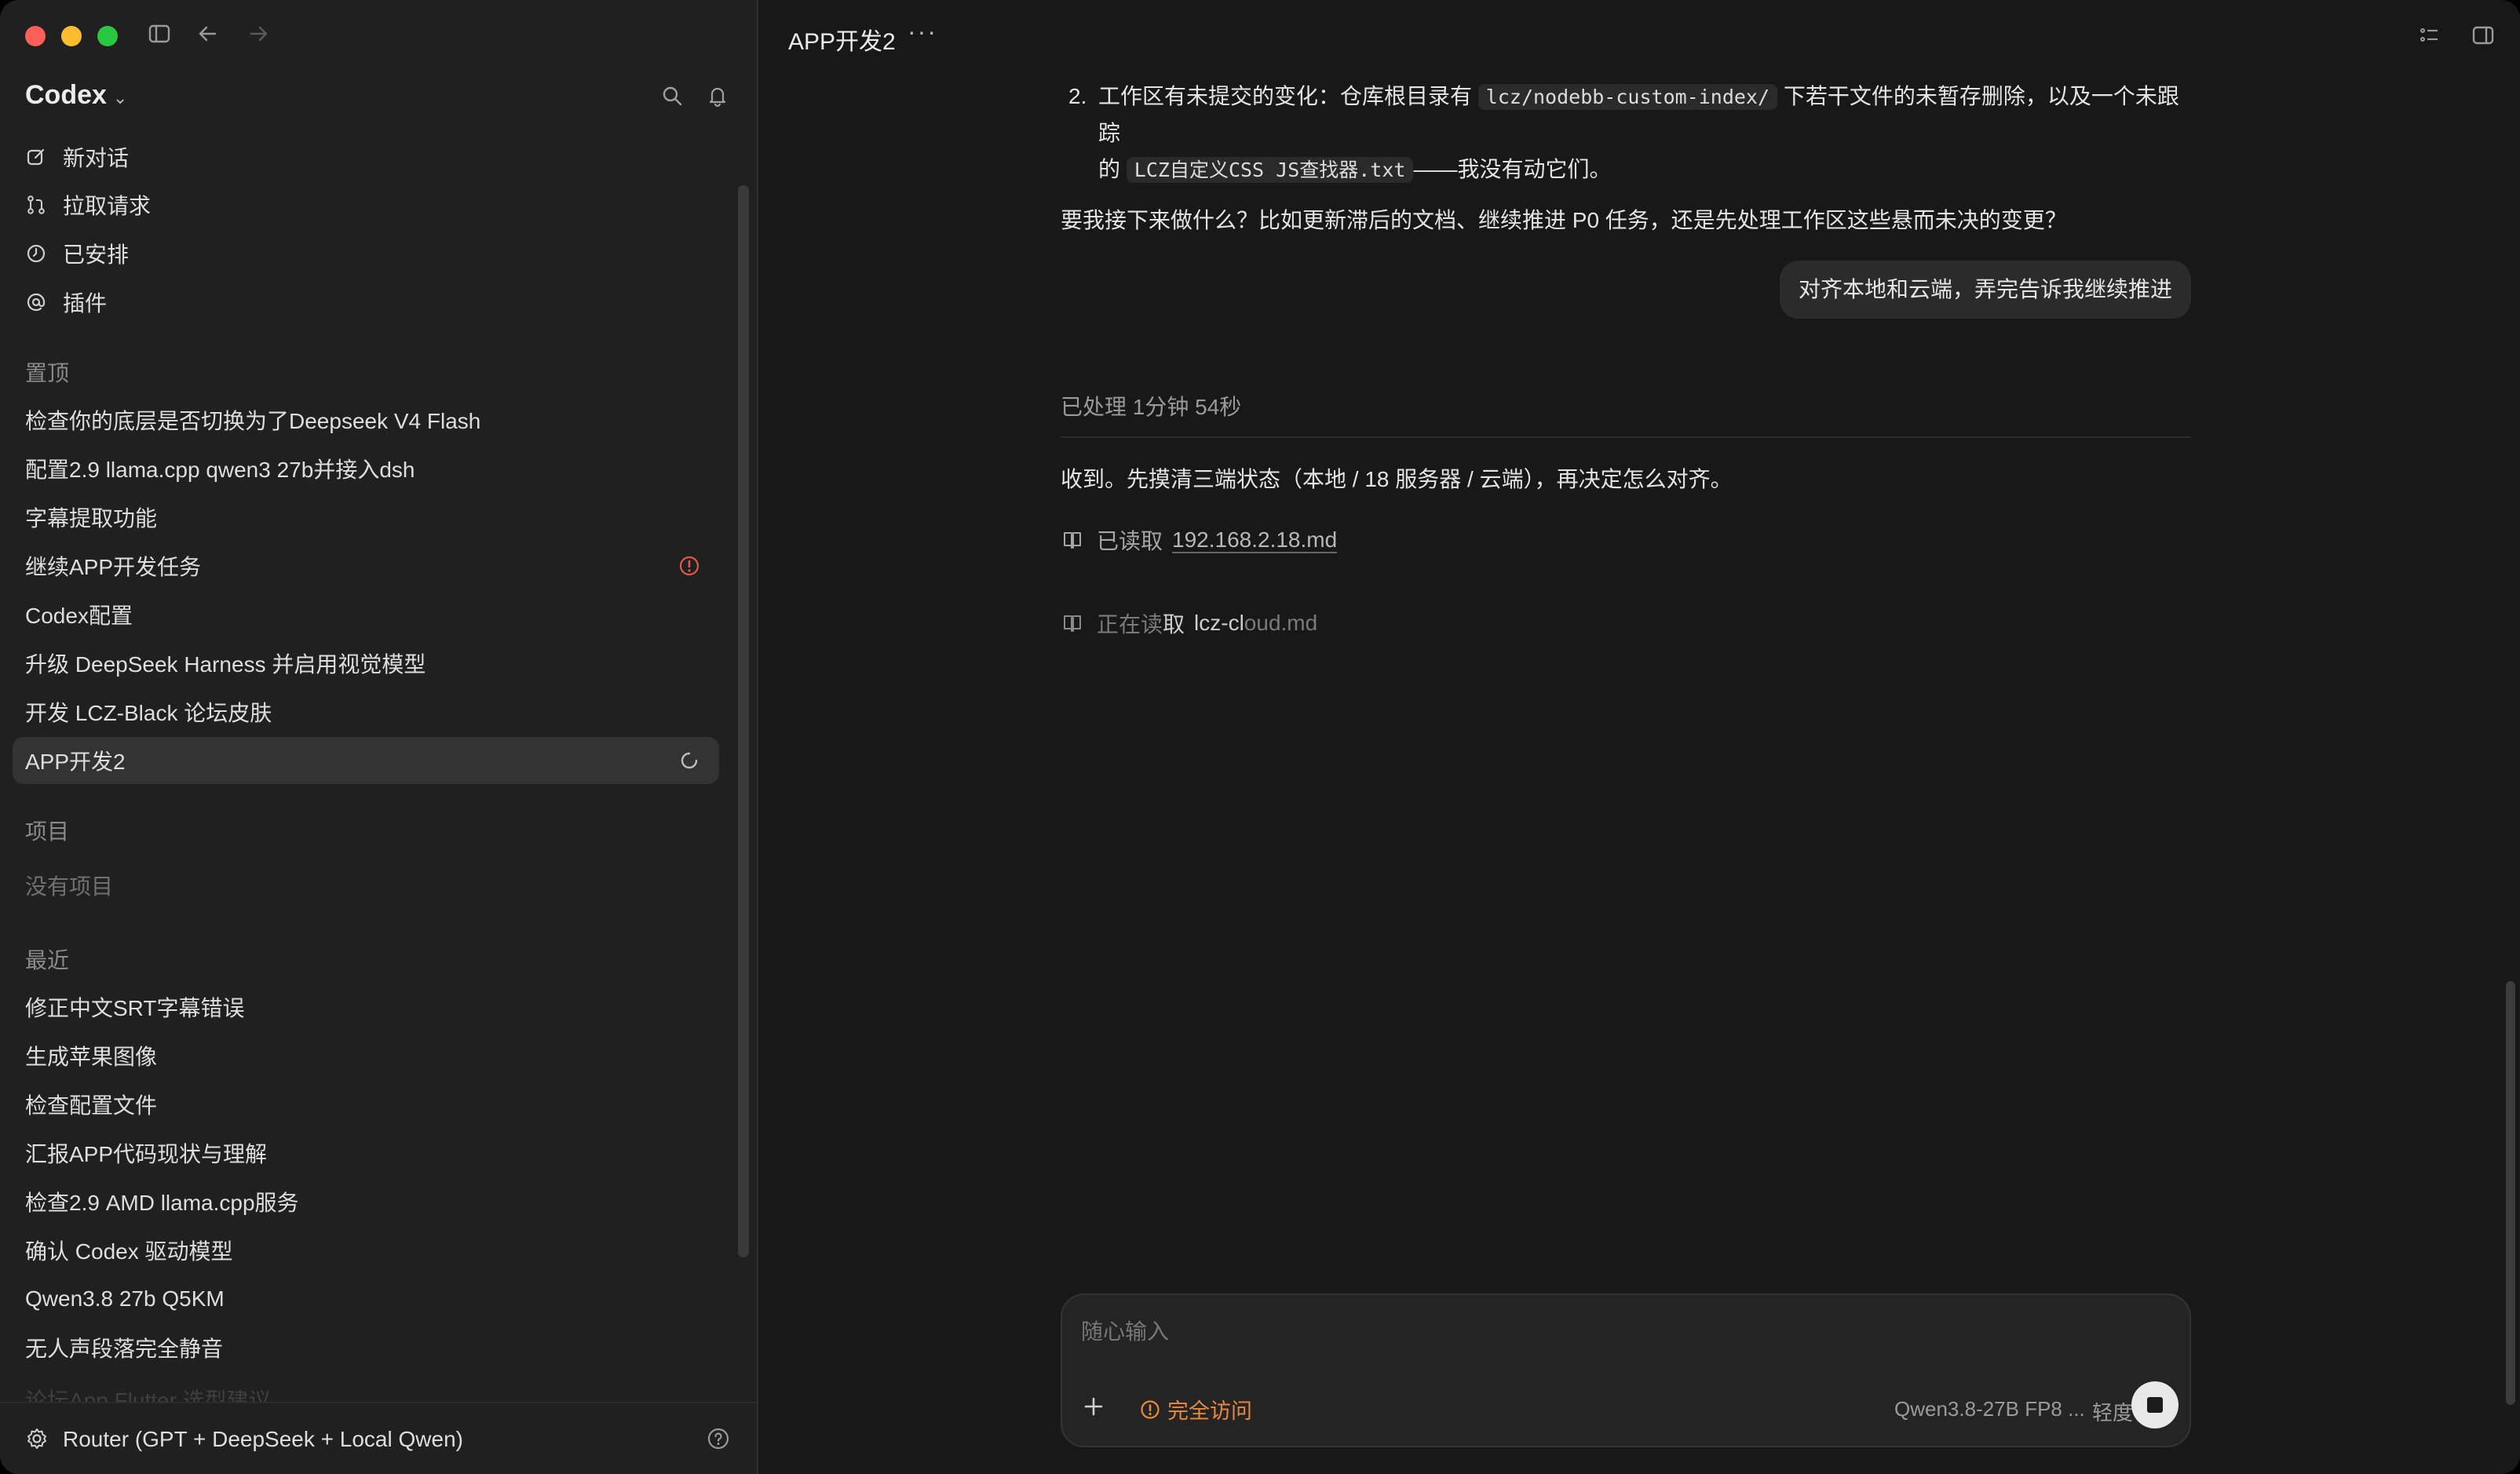  I want to click on file-link: 192.168.2.18.md, so click(1254, 540).